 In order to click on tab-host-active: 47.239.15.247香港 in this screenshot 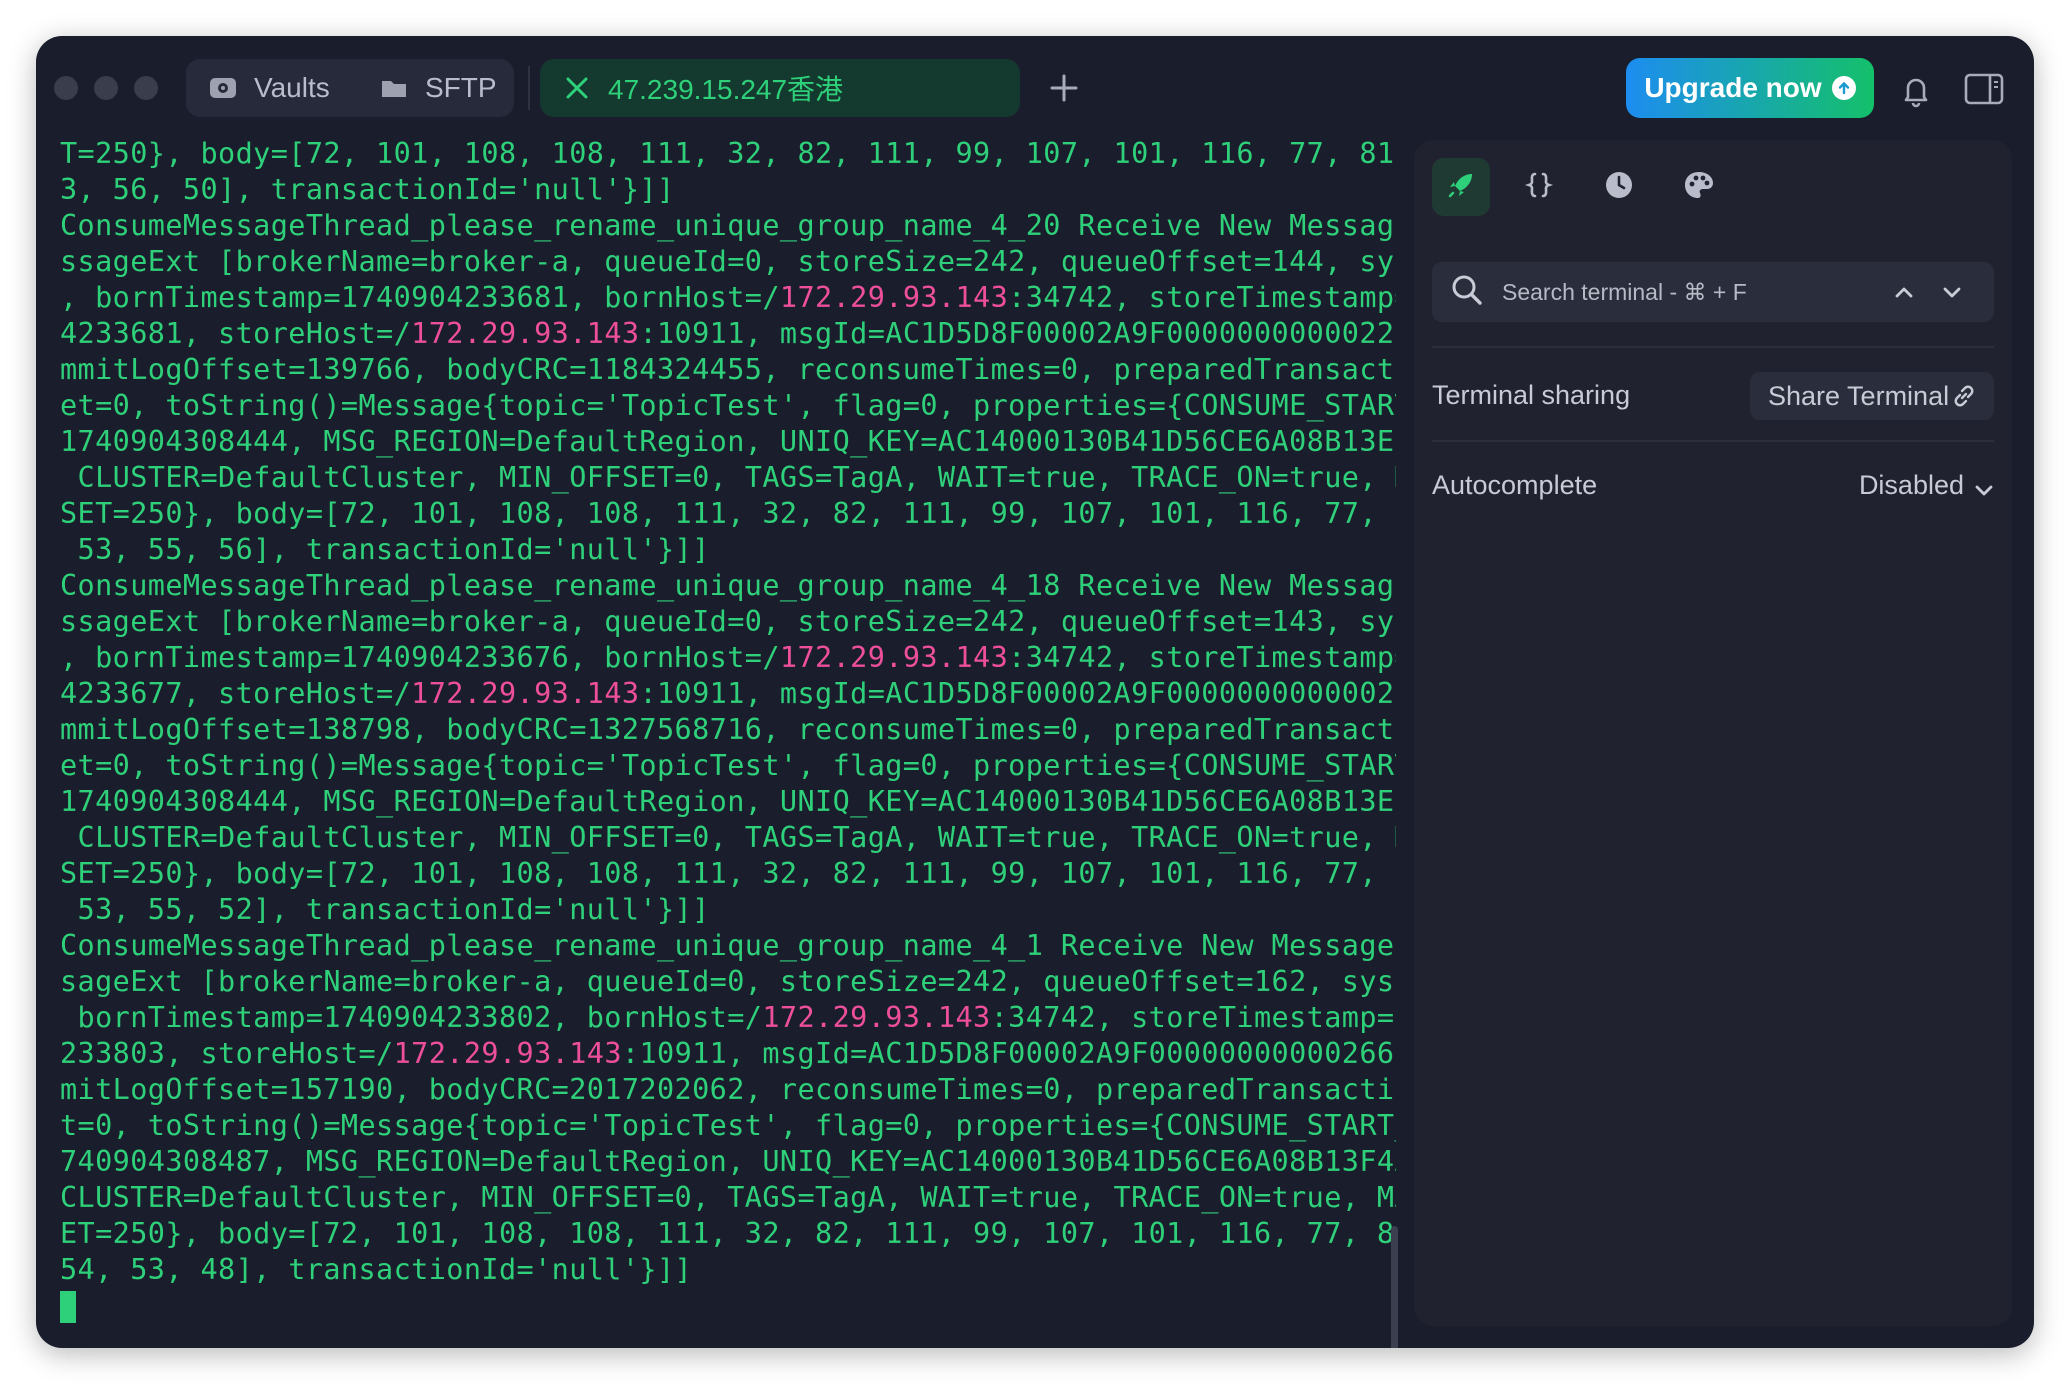, I will do `click(780, 88)`.